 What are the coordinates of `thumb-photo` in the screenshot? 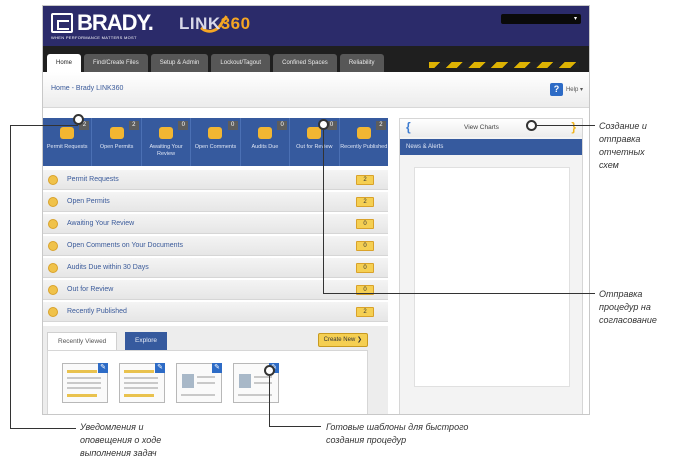 It's located at (188, 381).